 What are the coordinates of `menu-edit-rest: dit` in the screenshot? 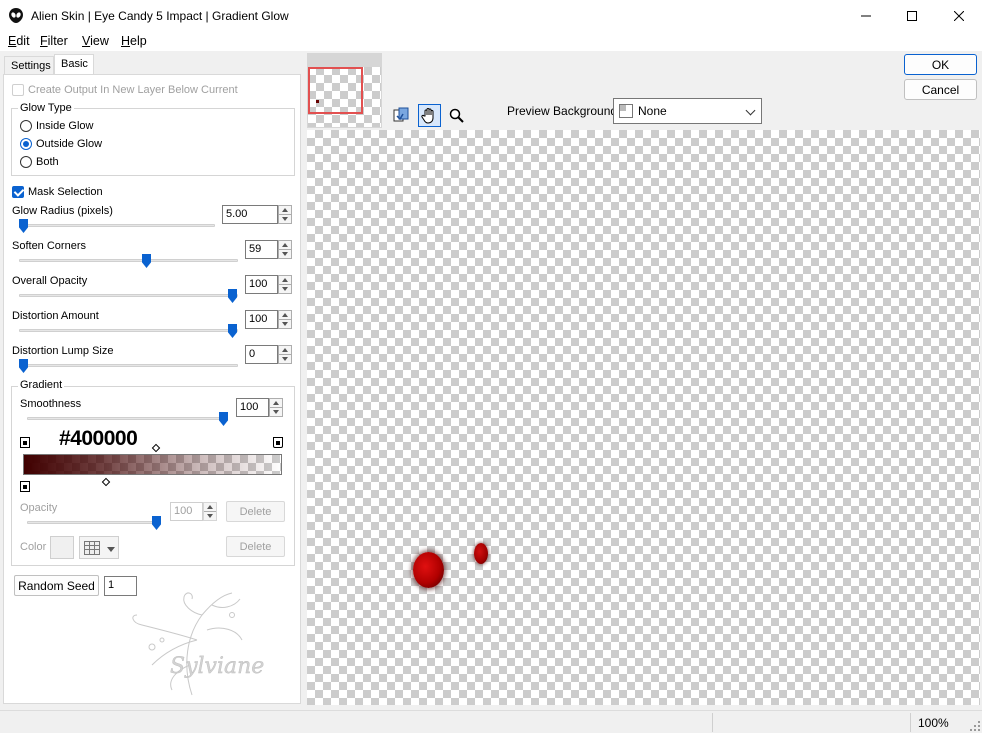 It's located at (23, 41).